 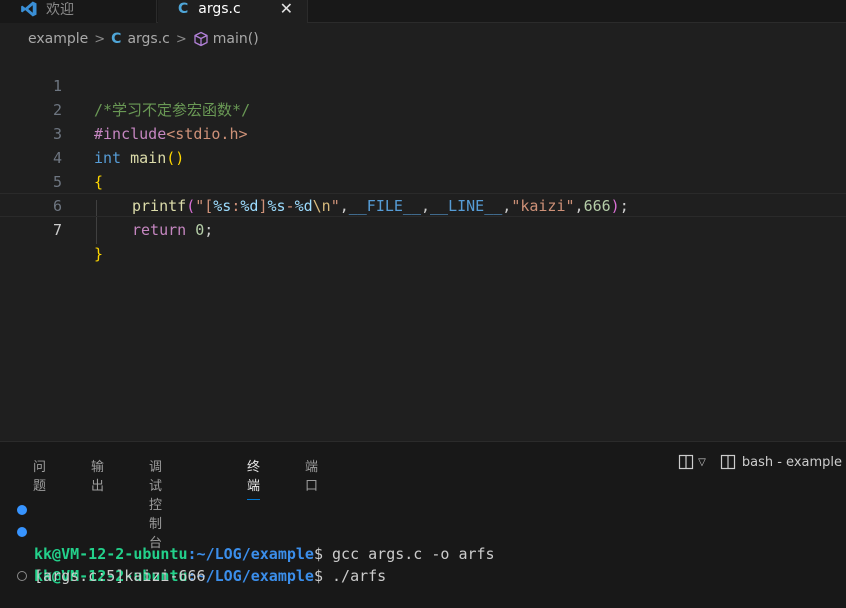 What do you see at coordinates (423, 11) in the screenshot?
I see `editor-tab-bar: 欢迎 C args.c ✕` at bounding box center [423, 11].